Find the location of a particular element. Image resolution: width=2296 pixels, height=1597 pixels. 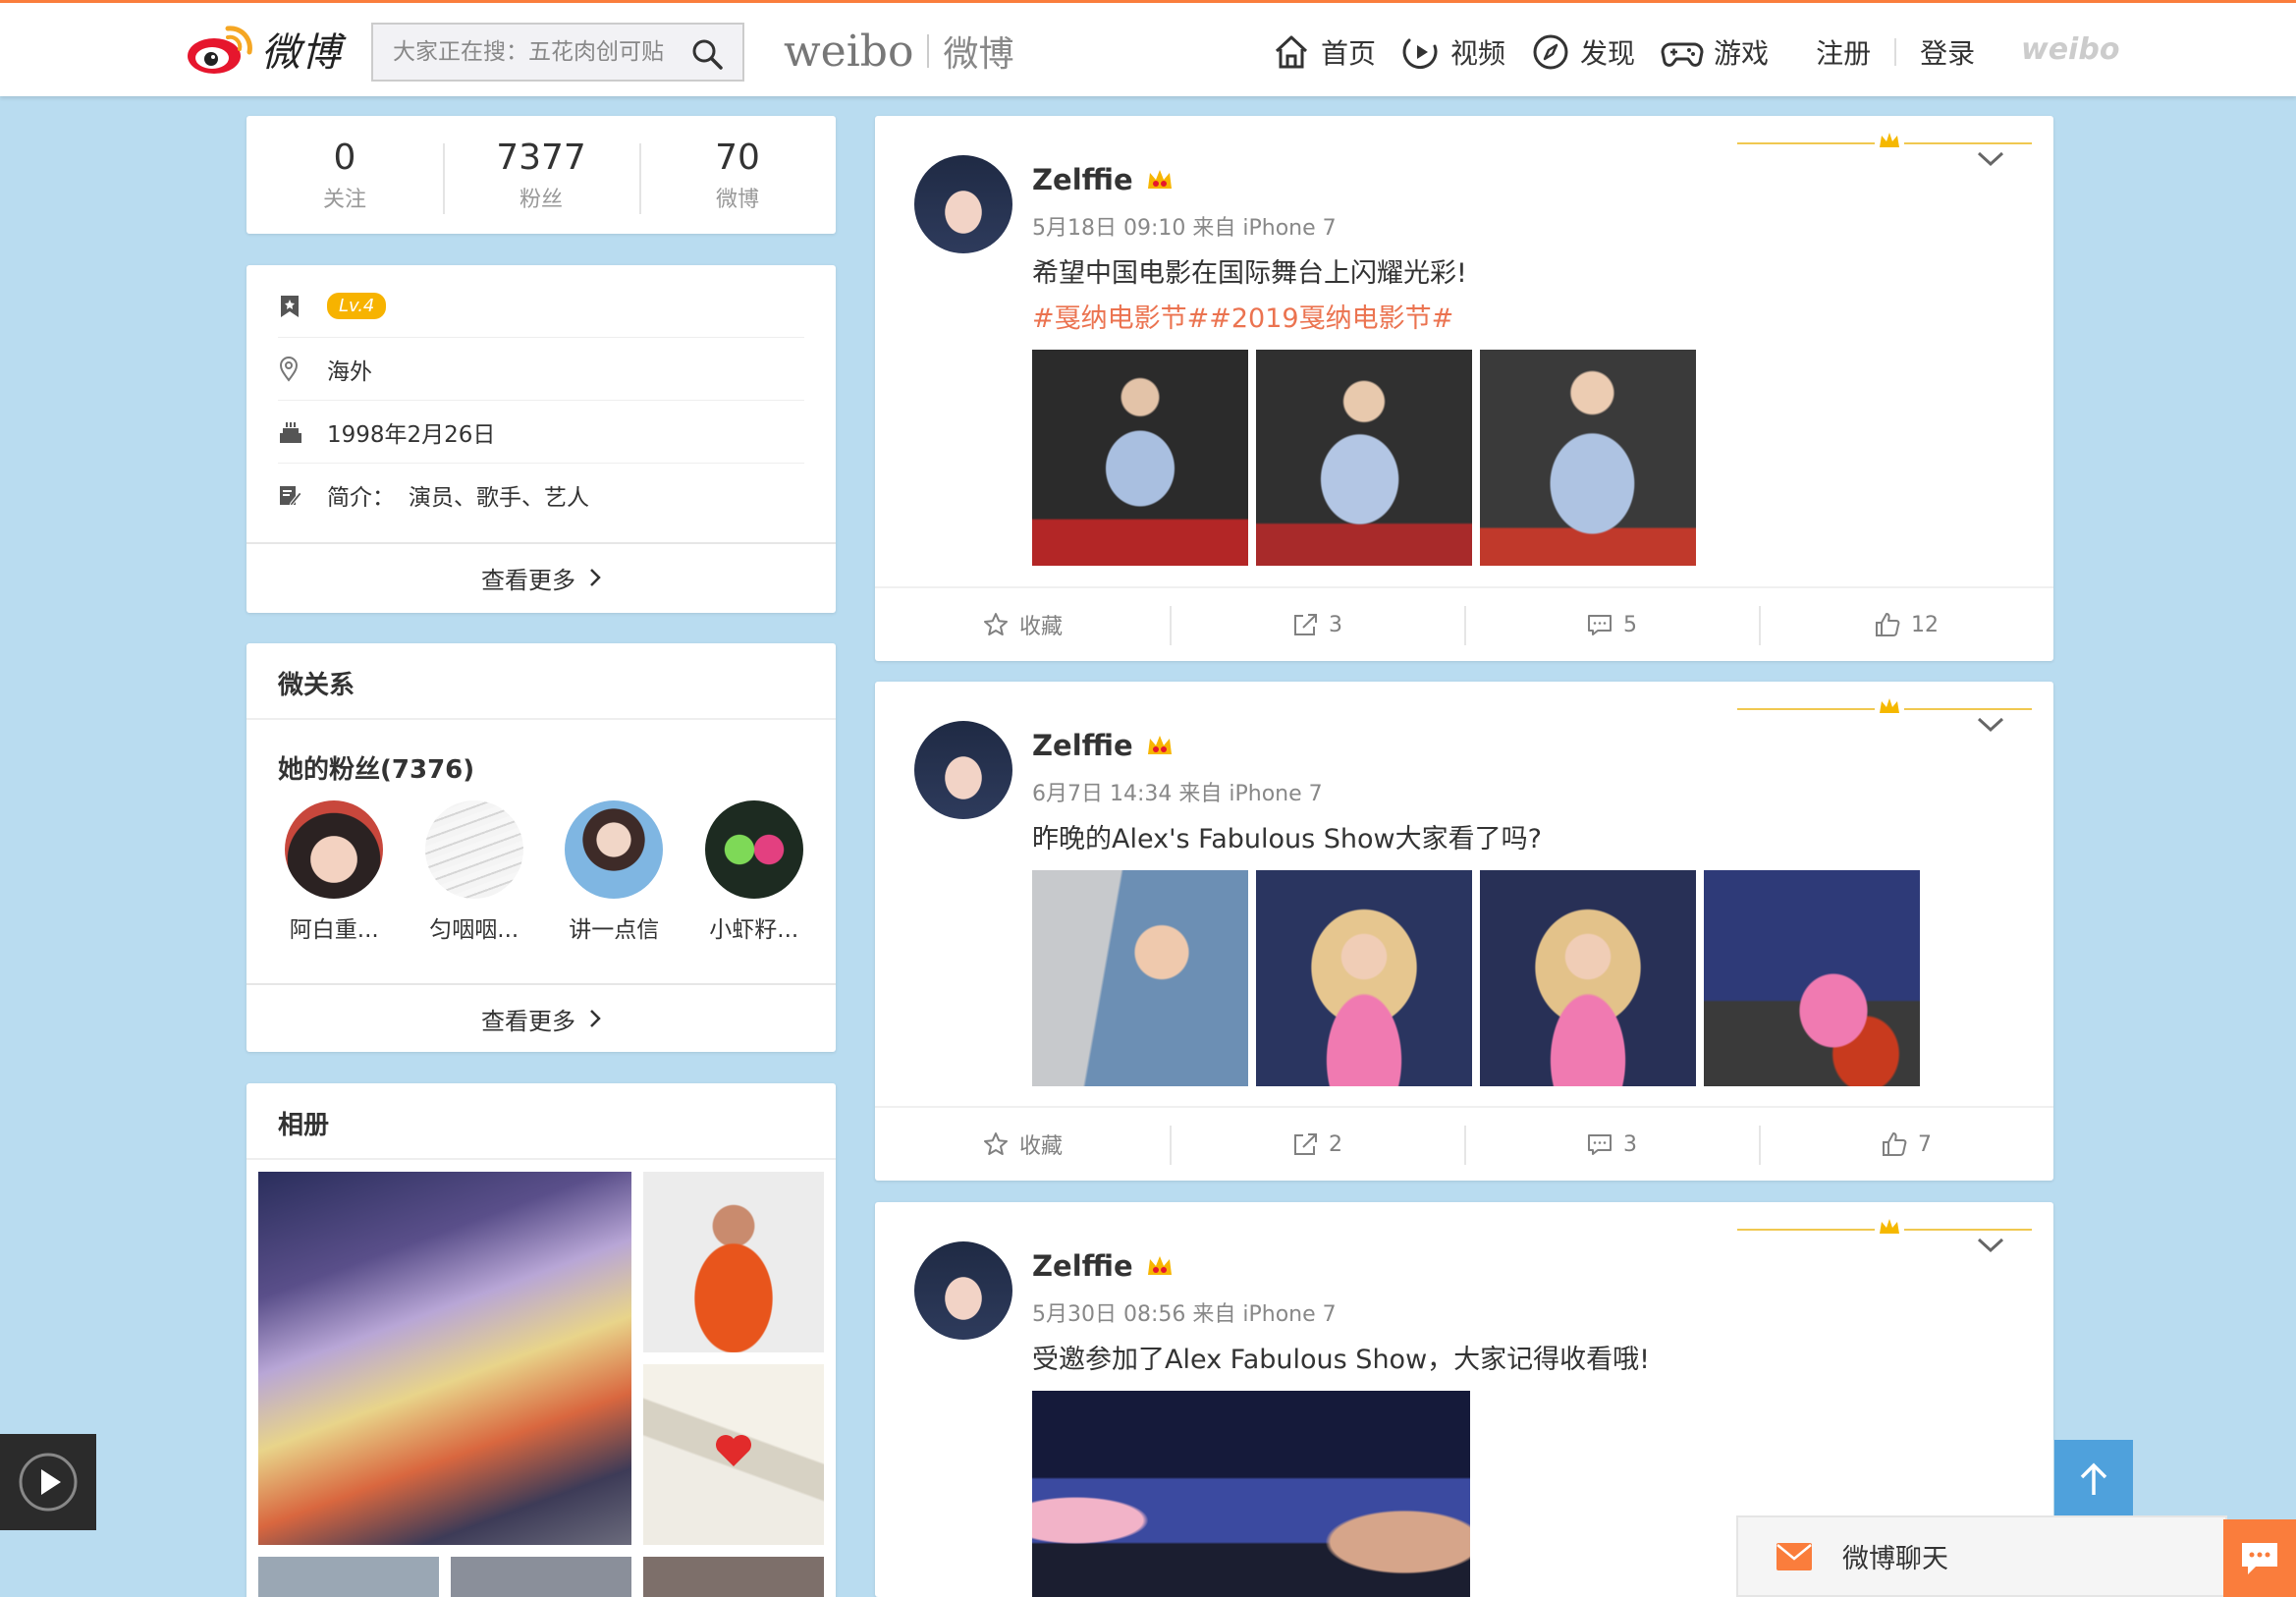

video-icon is located at coordinates (1420, 54).